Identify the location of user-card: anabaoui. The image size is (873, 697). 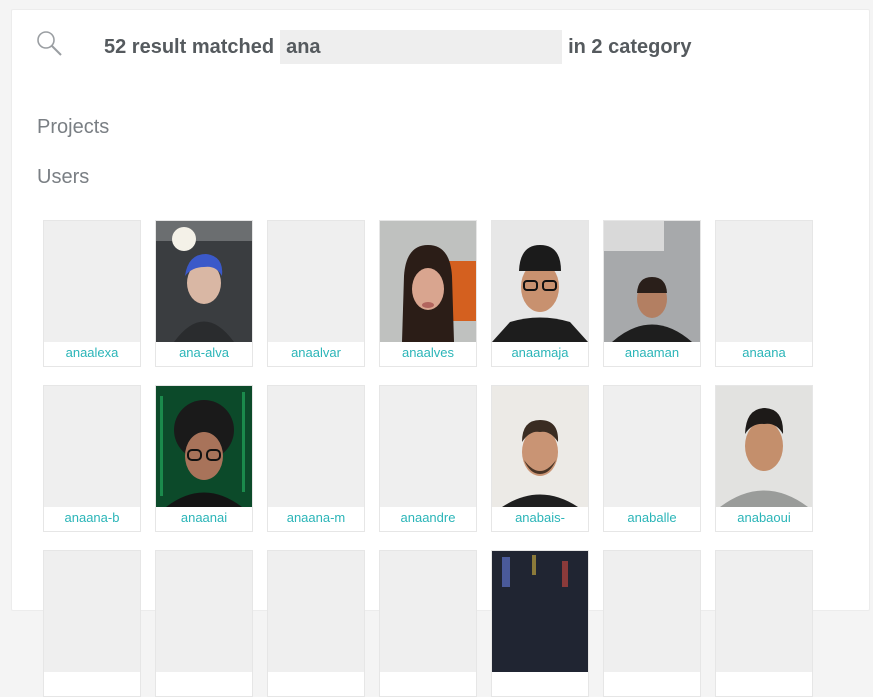
(764, 458).